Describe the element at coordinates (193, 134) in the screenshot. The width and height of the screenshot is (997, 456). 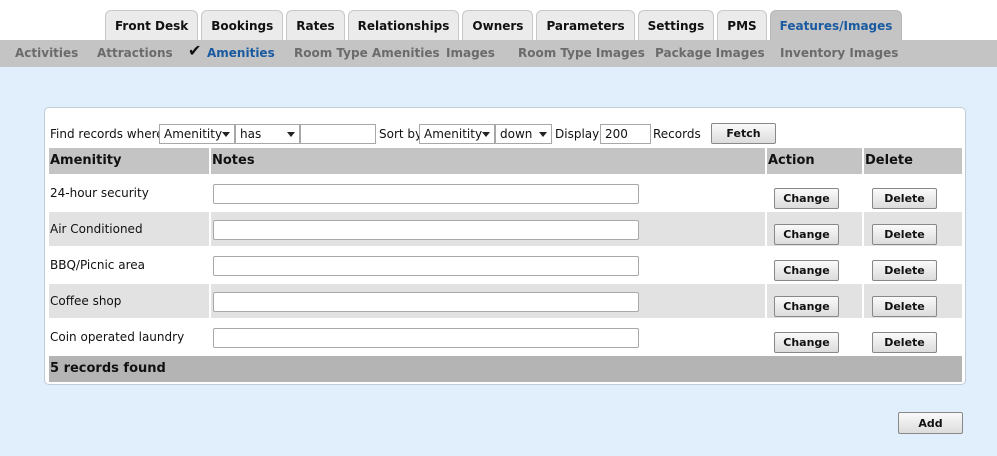
I see `filter-field-value: Amenitity` at that location.